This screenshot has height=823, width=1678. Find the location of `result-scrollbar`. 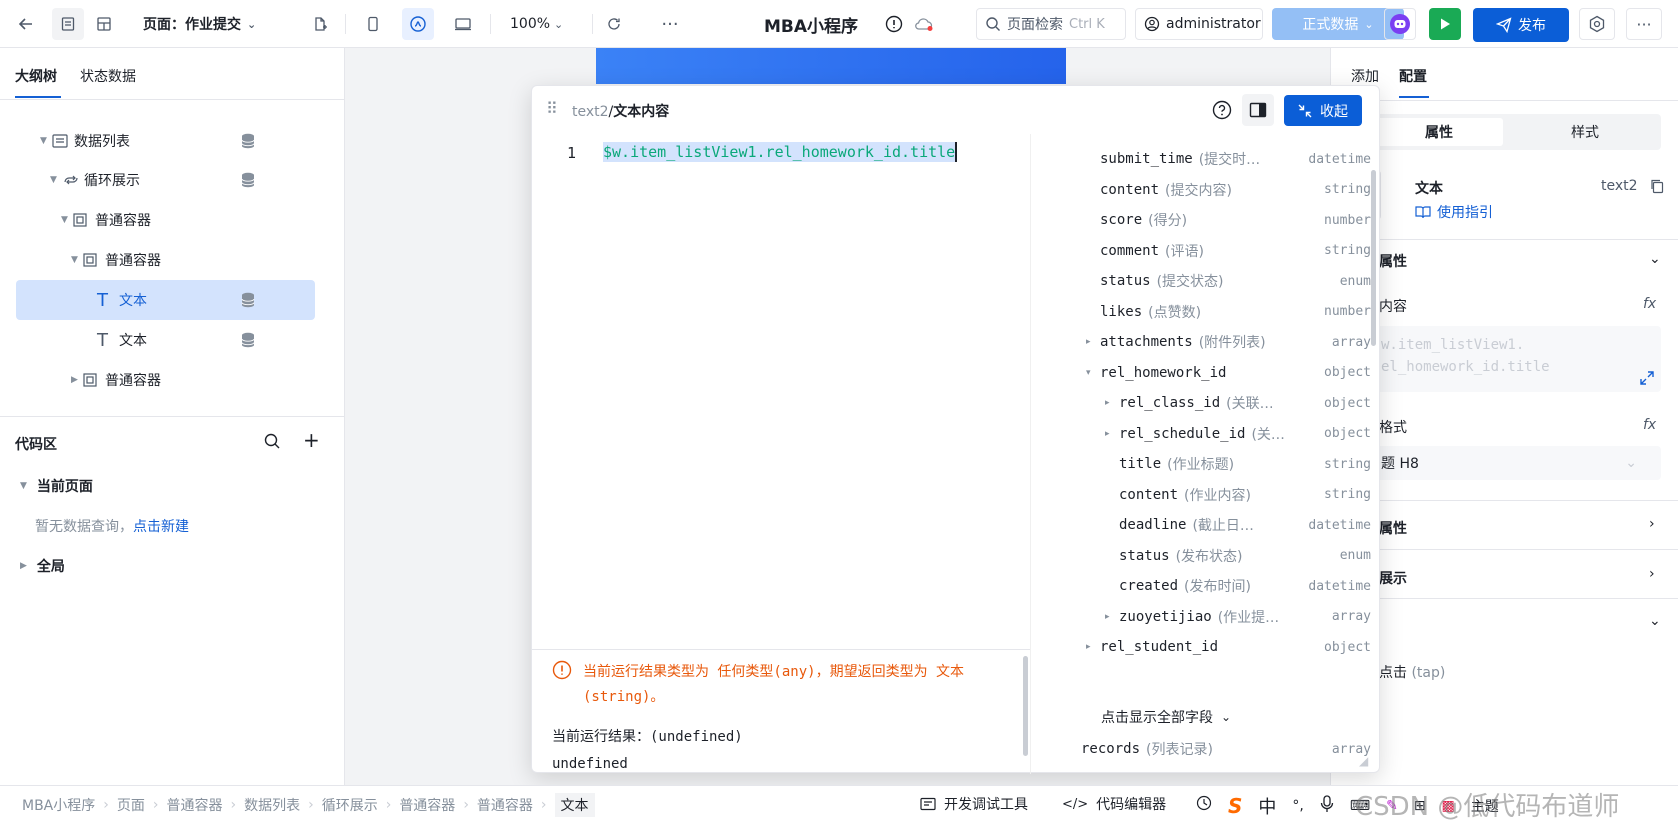

result-scrollbar is located at coordinates (1025, 706).